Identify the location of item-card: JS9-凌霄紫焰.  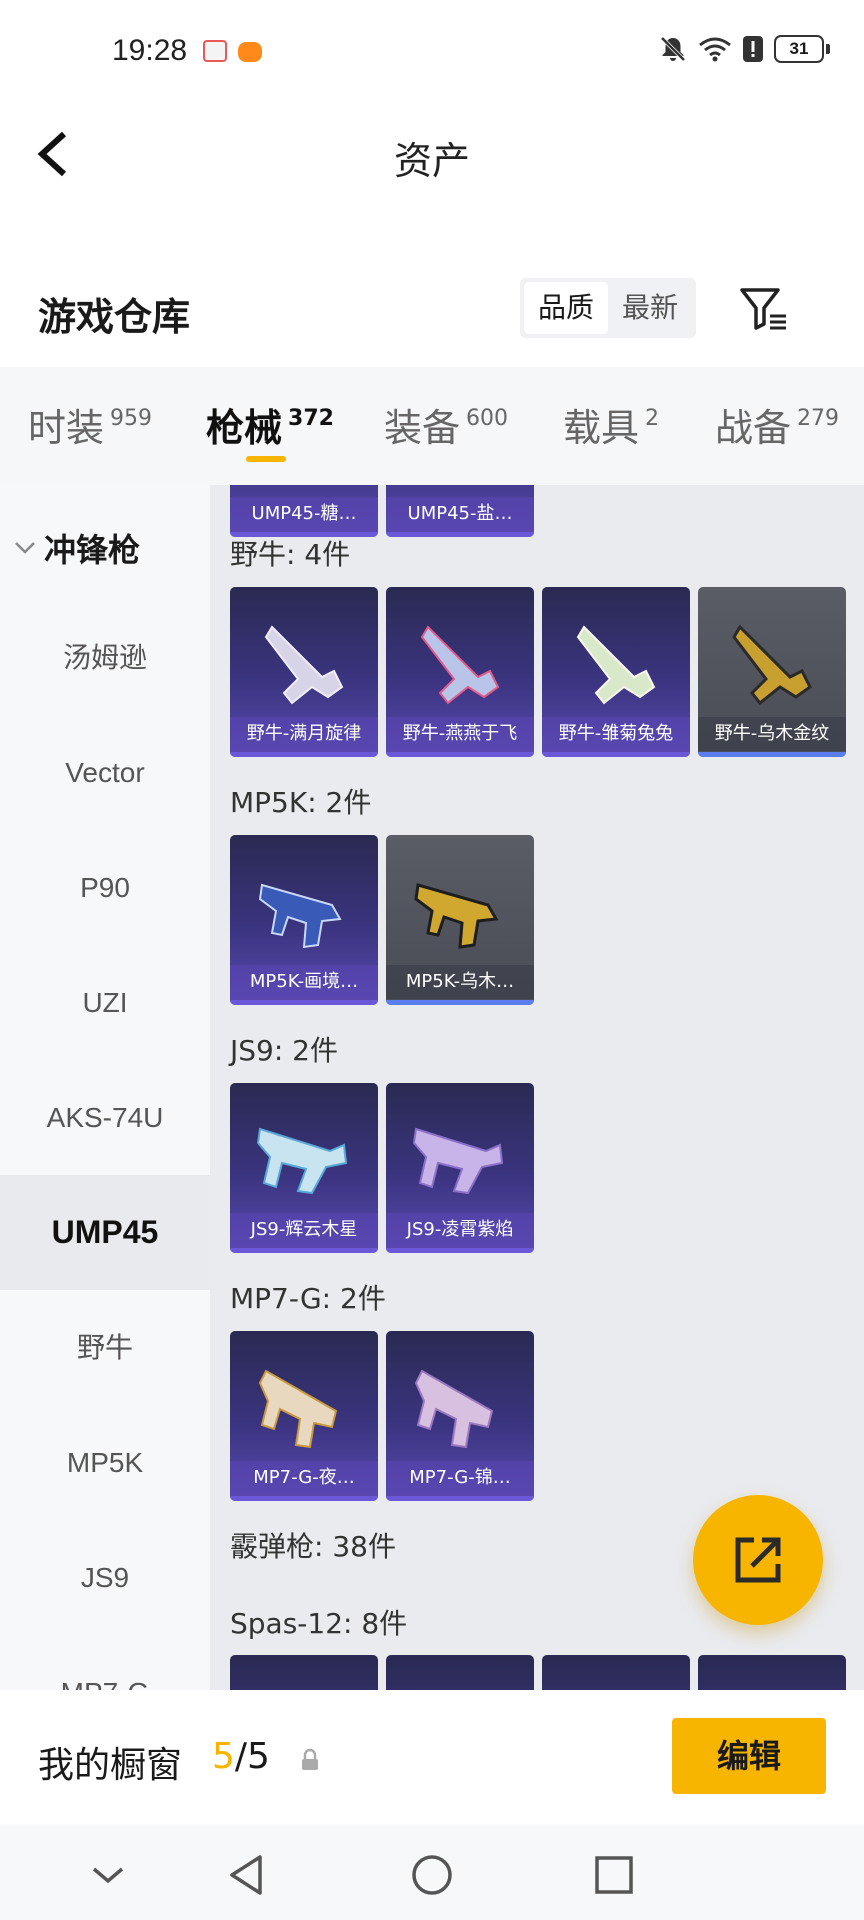
(460, 1168).